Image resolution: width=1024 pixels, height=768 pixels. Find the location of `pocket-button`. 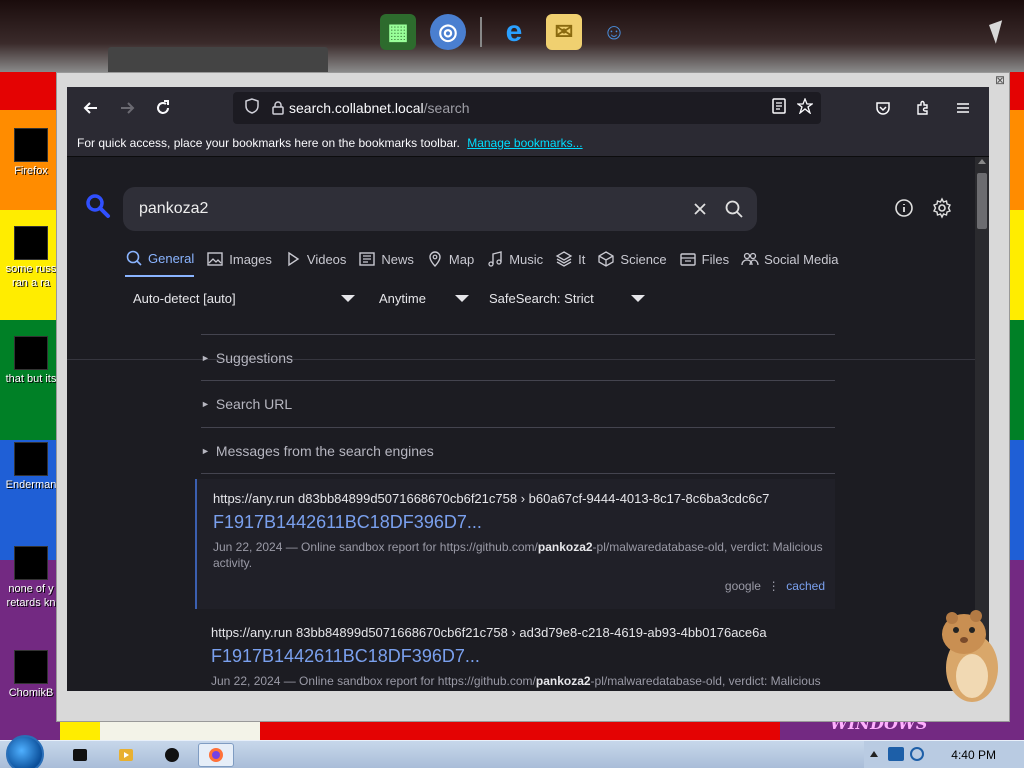

pocket-button is located at coordinates (883, 108).